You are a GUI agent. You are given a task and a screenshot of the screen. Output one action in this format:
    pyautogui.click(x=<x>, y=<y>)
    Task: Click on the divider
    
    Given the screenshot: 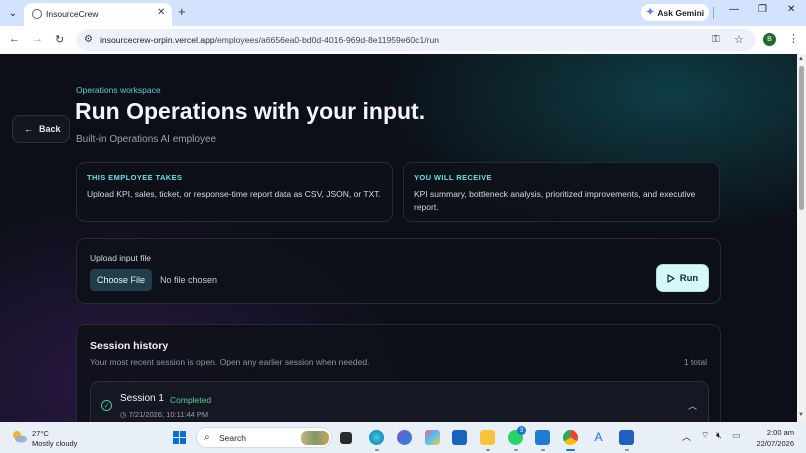 What is the action you would take?
    pyautogui.click(x=713, y=13)
    